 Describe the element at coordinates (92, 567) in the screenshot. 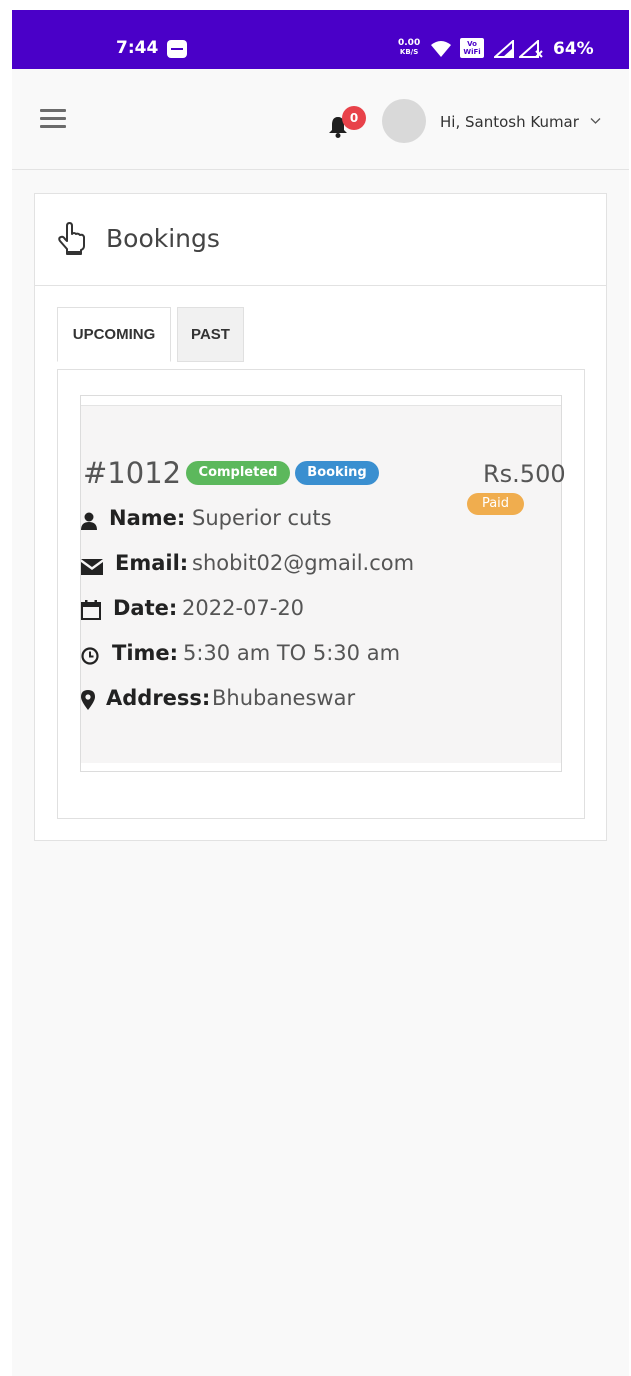

I see `envelope-icon` at that location.